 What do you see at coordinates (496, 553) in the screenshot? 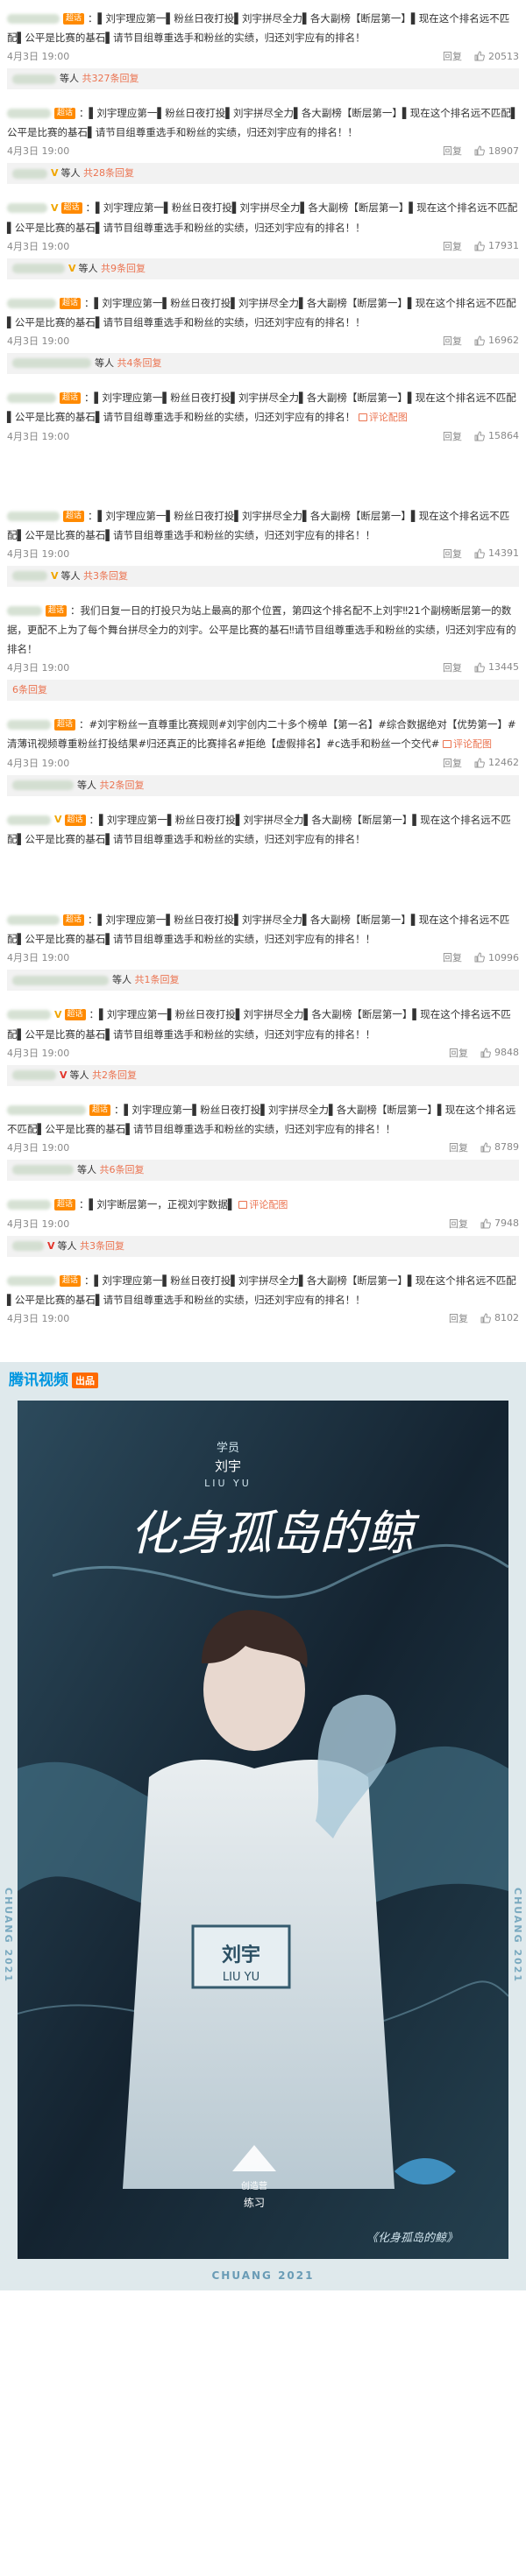
I see `like-button: 14391` at bounding box center [496, 553].